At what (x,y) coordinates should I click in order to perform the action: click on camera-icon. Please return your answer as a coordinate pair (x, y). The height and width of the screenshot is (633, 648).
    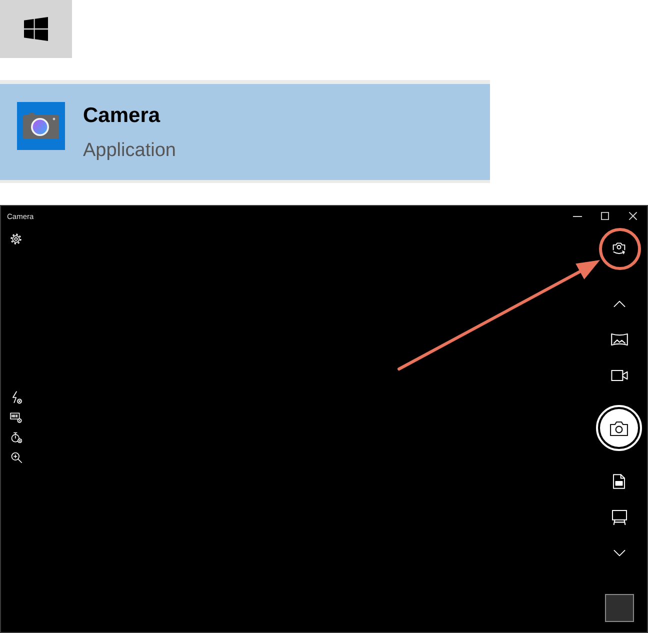
    Looking at the image, I should click on (619, 428).